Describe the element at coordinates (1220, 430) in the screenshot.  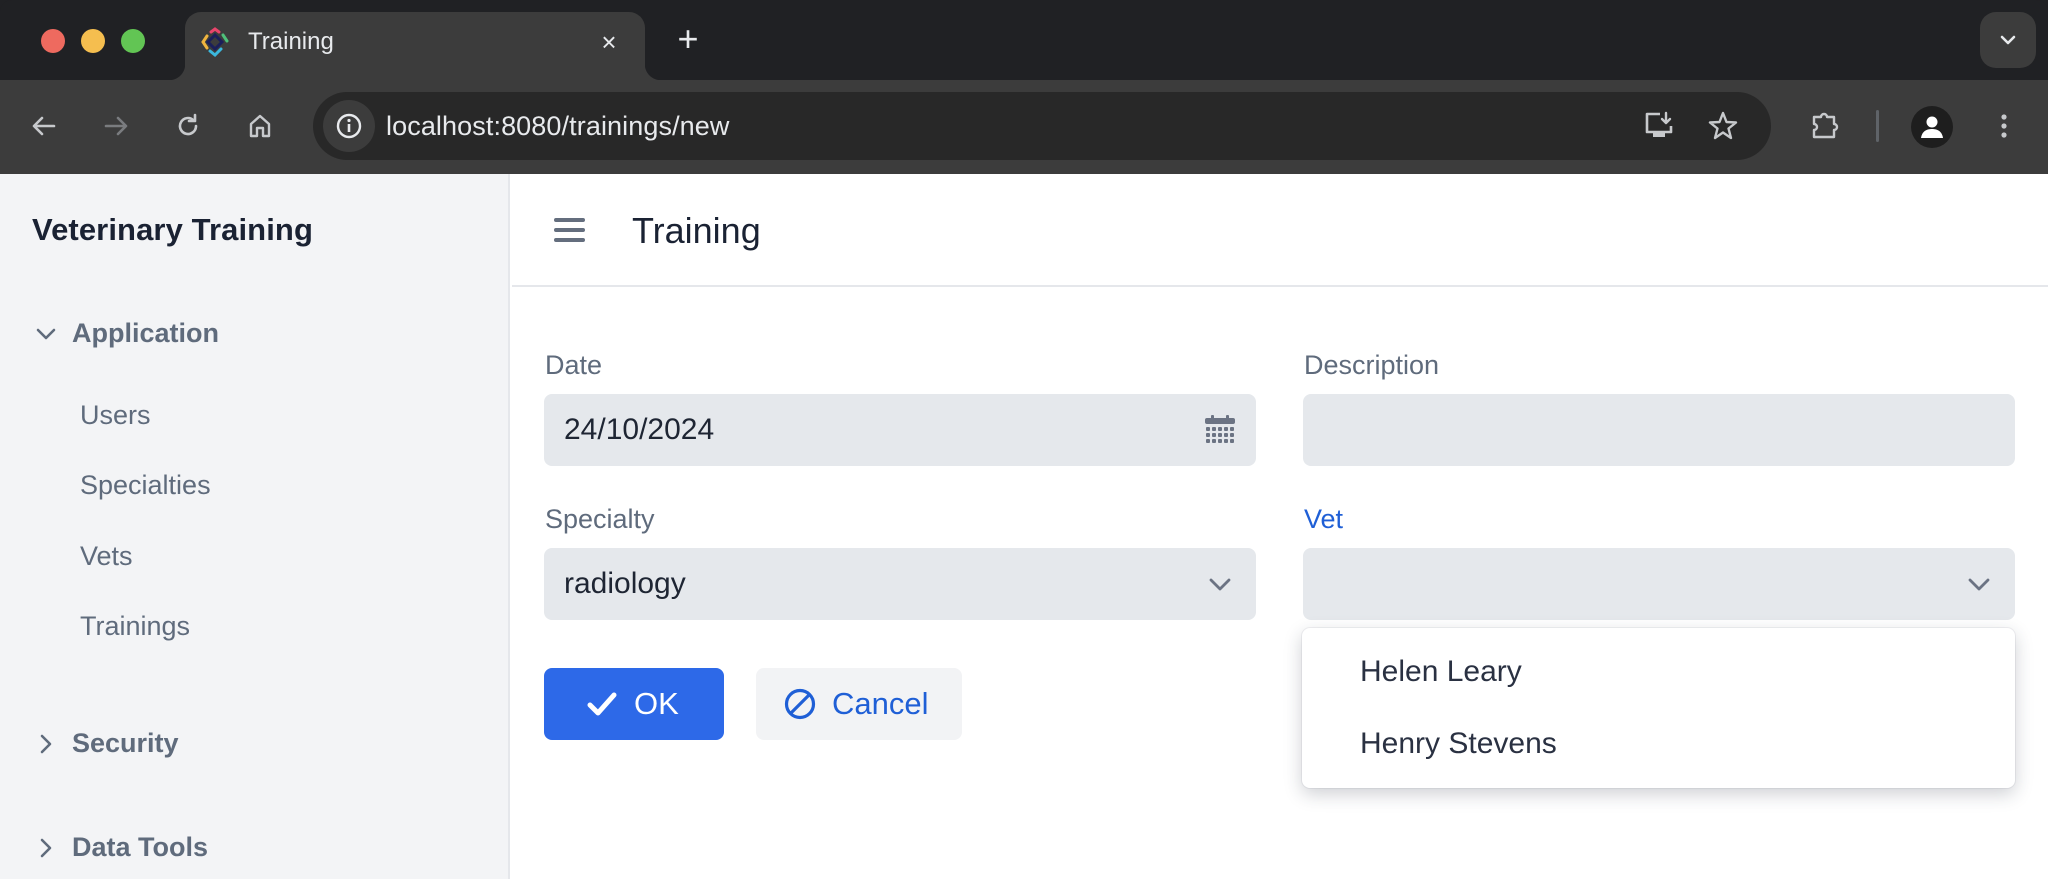
I see `calendar-icon` at that location.